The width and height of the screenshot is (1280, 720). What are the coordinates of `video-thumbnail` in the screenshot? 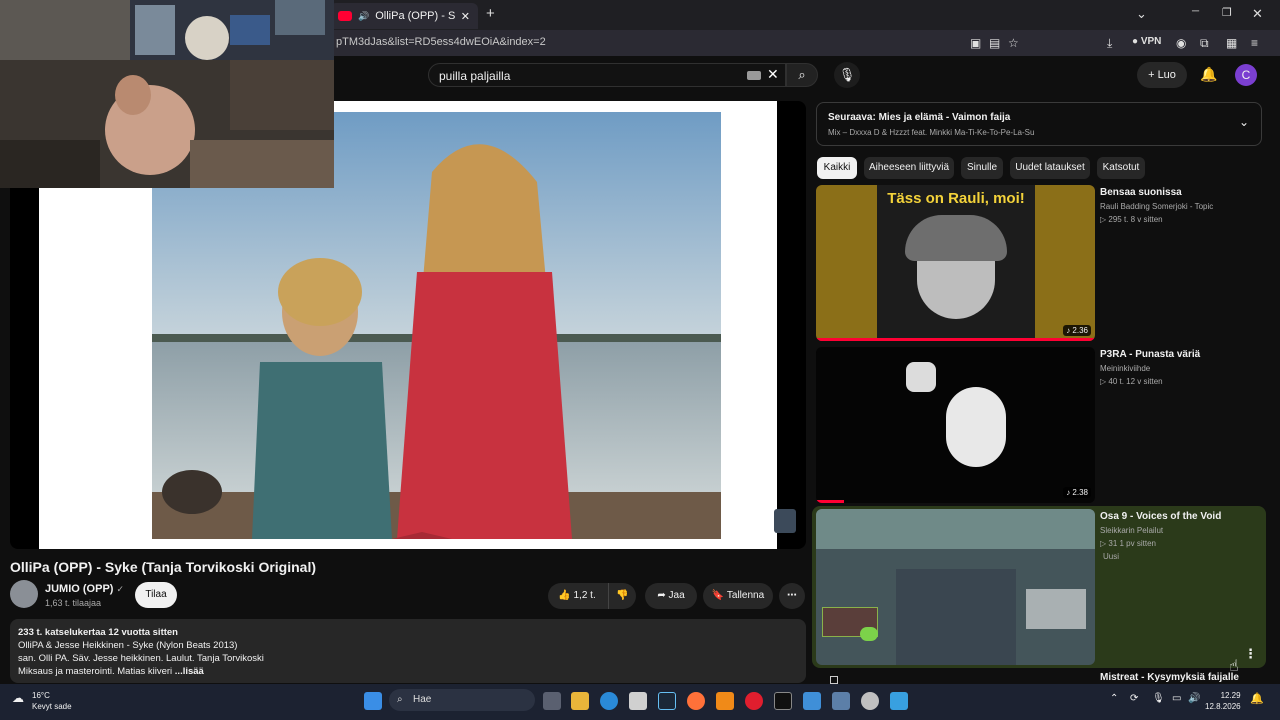 It's located at (955, 587).